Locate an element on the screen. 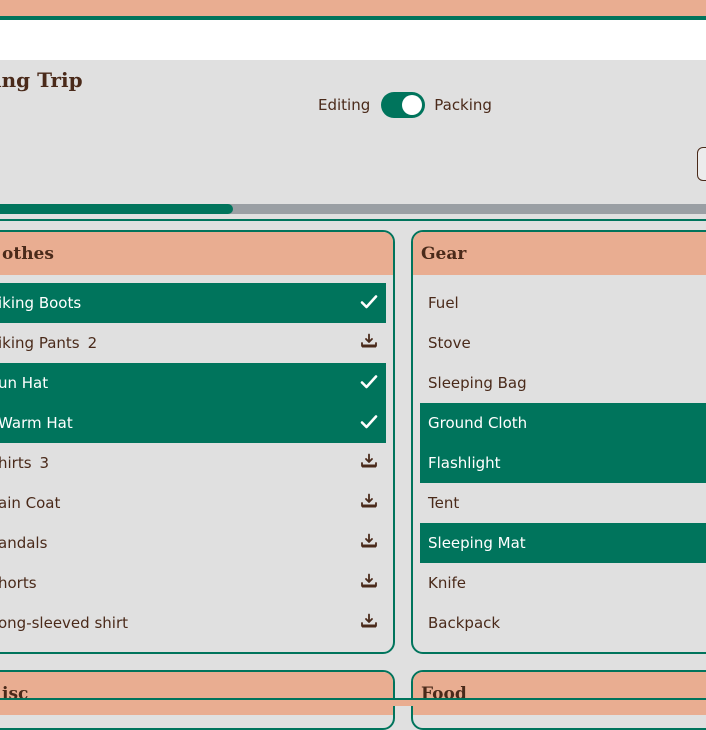 Image resolution: width=706 pixels, height=730 pixels. item-label: ong-sleeved shirt is located at coordinates (64, 623).